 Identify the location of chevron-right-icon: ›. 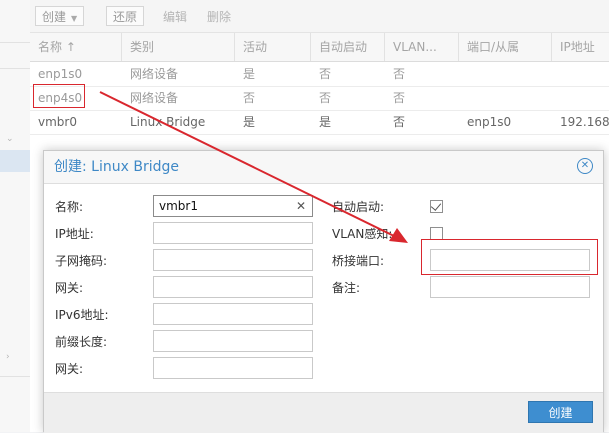
(8, 357).